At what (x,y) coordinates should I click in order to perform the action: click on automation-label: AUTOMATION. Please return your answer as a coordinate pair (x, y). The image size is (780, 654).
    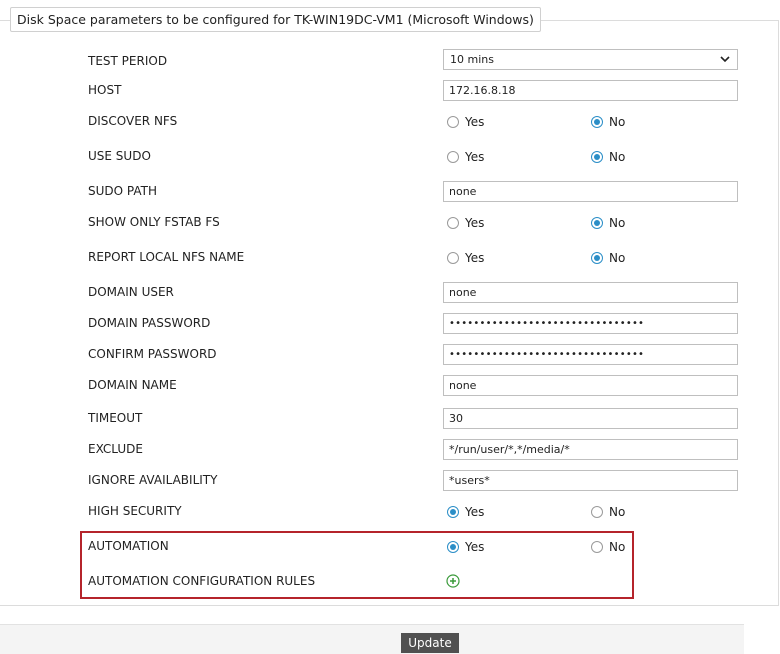
    Looking at the image, I should click on (128, 546).